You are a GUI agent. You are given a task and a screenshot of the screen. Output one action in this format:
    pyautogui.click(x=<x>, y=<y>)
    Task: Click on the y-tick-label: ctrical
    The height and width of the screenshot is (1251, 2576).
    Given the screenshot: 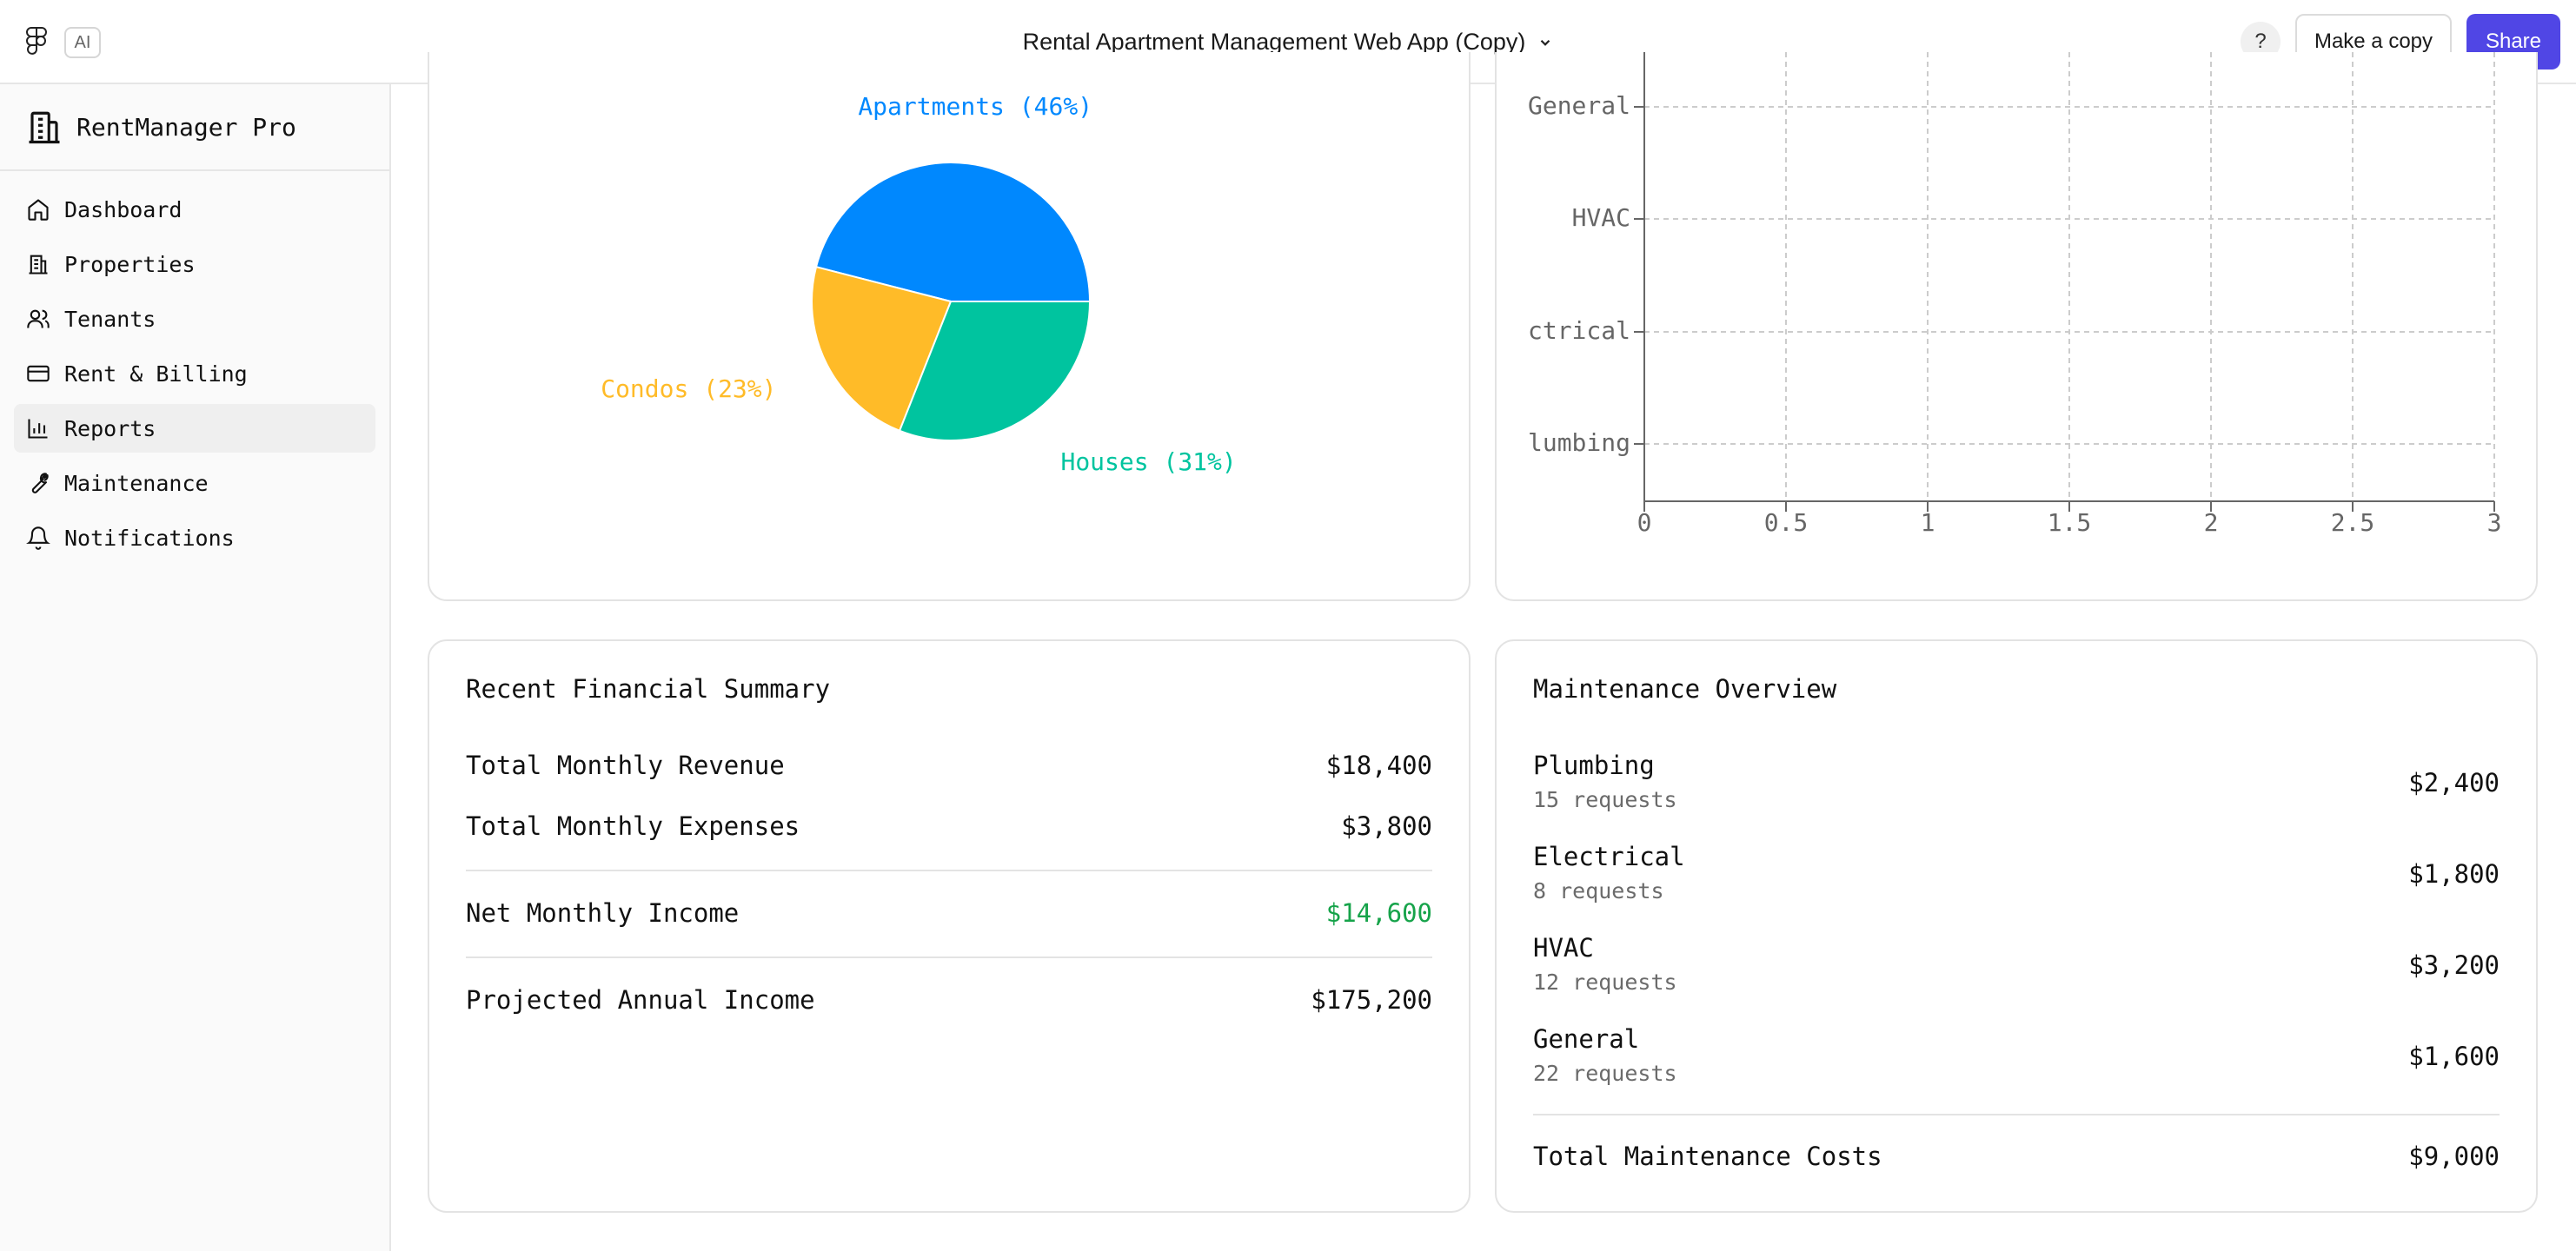 What is the action you would take?
    pyautogui.click(x=1579, y=330)
    